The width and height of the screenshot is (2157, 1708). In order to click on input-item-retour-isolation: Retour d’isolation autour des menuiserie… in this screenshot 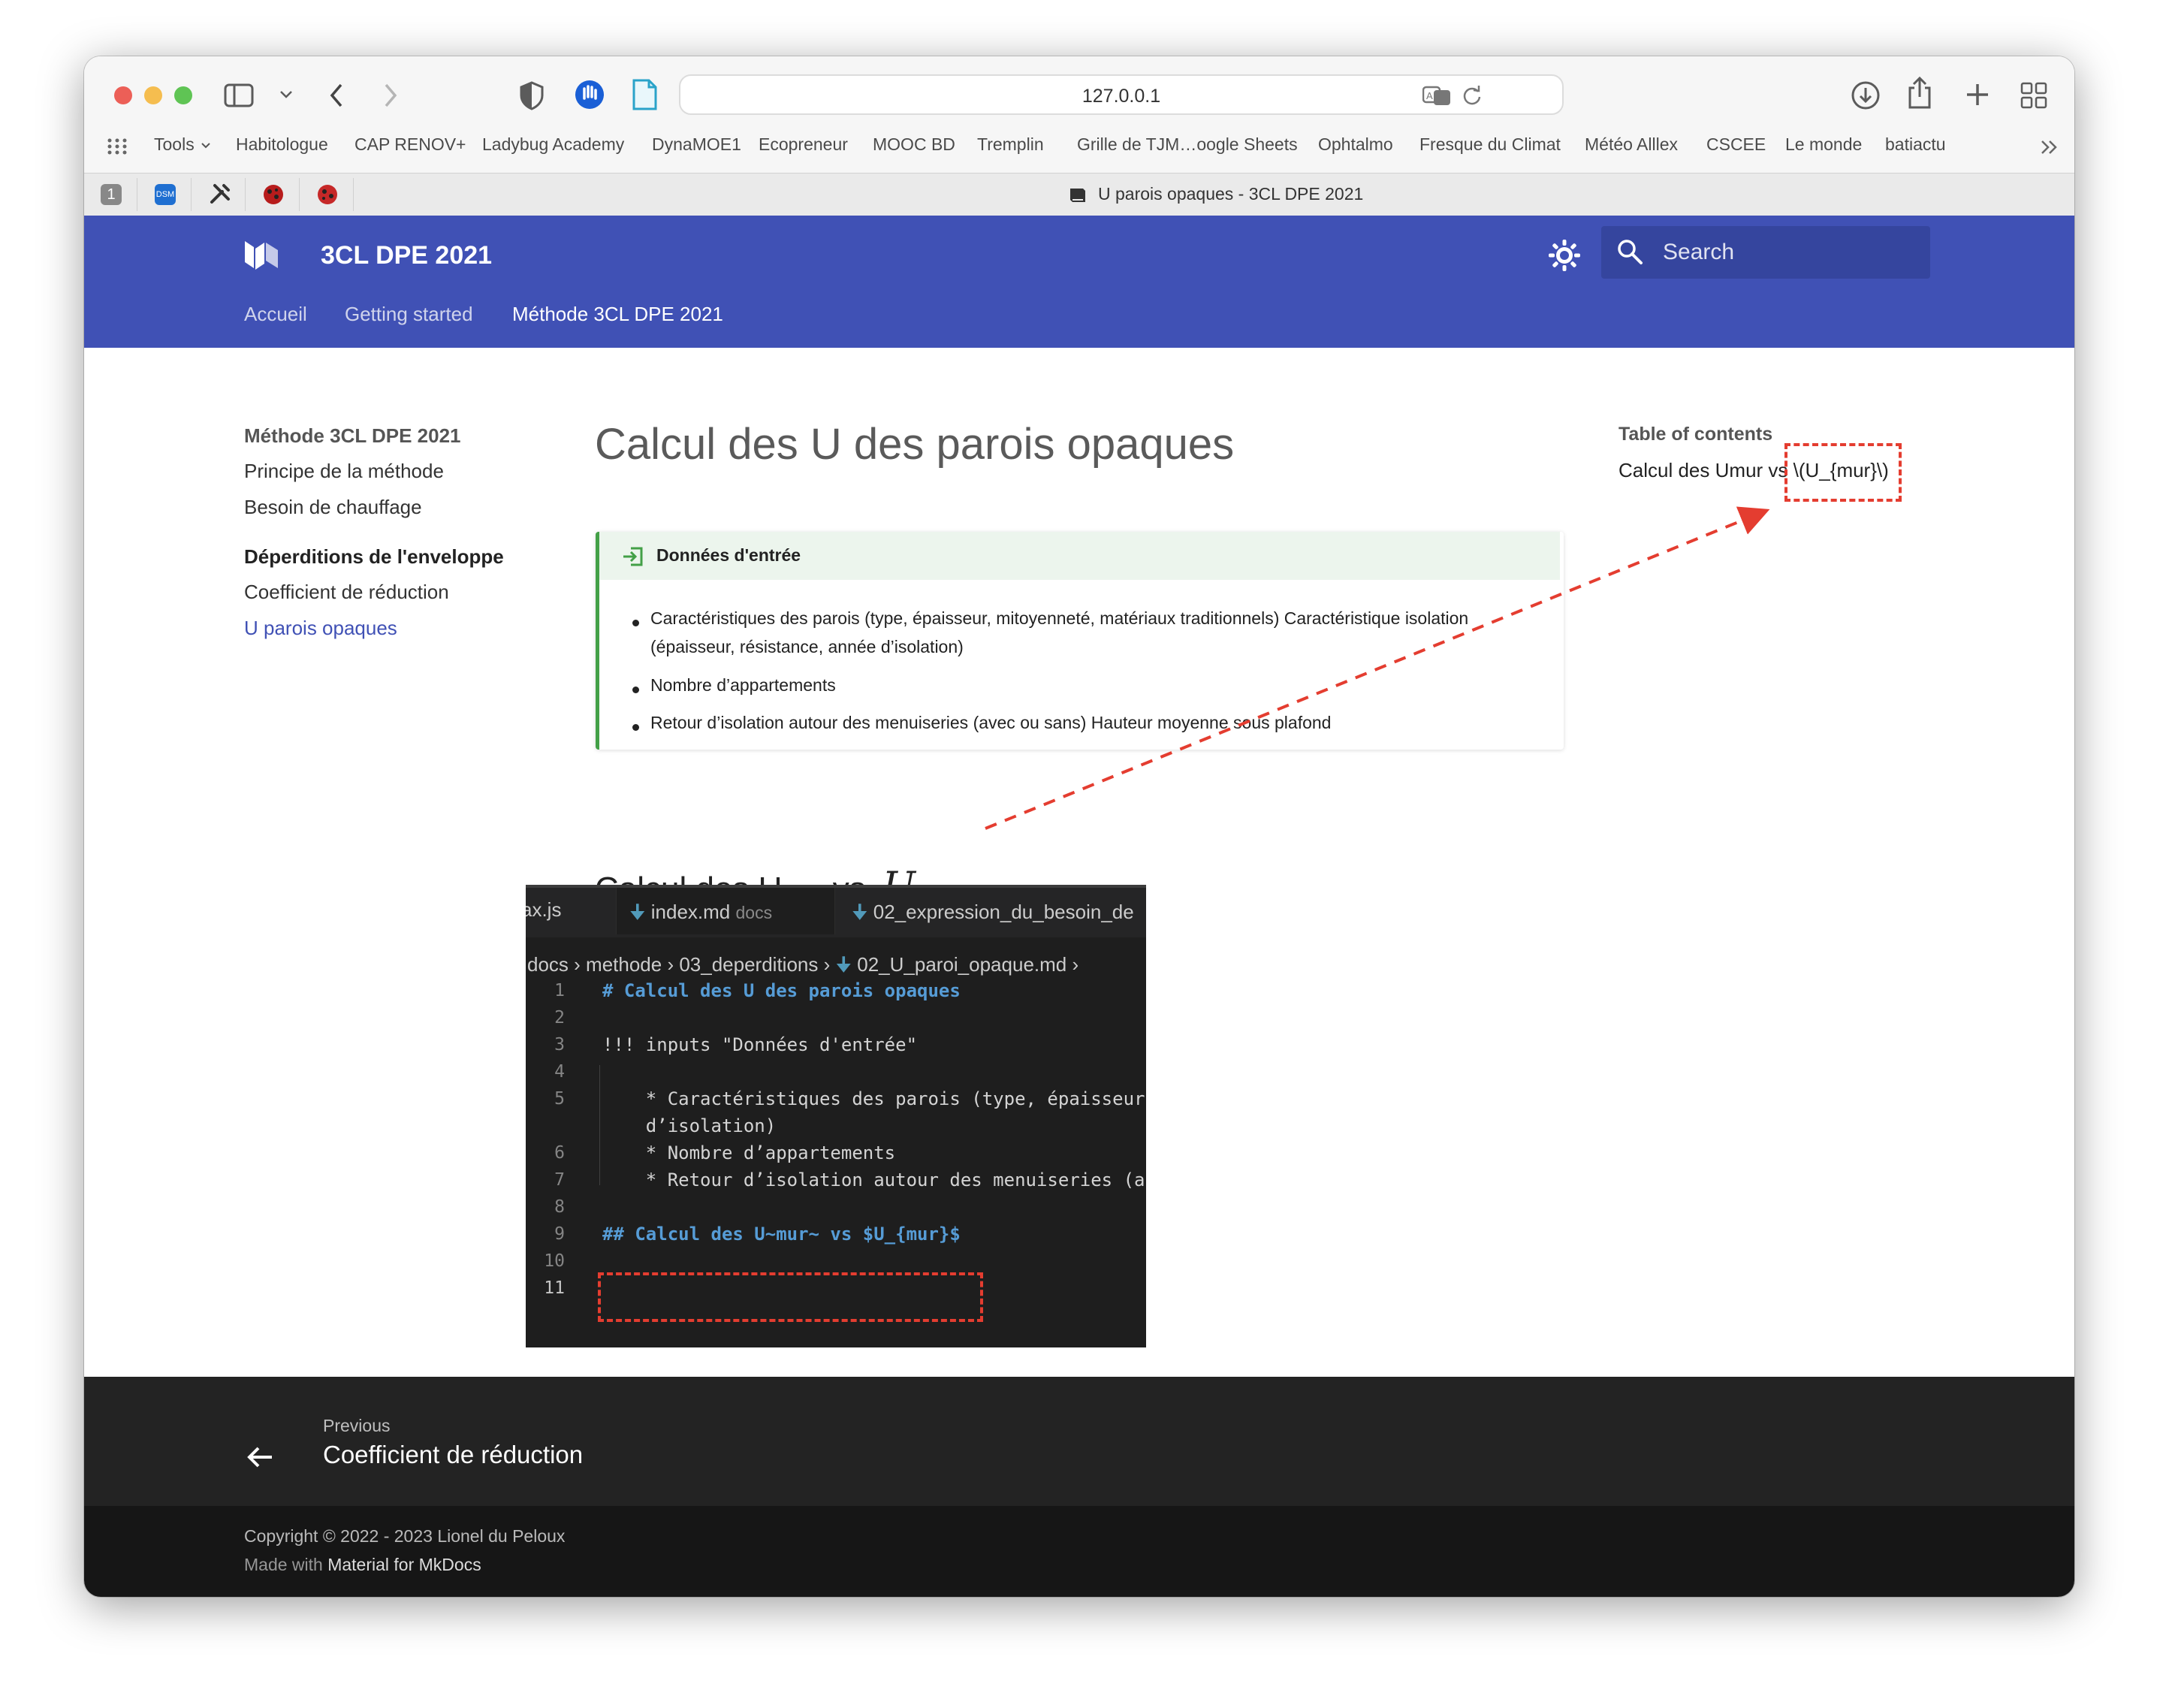, I will do `click(991, 722)`.